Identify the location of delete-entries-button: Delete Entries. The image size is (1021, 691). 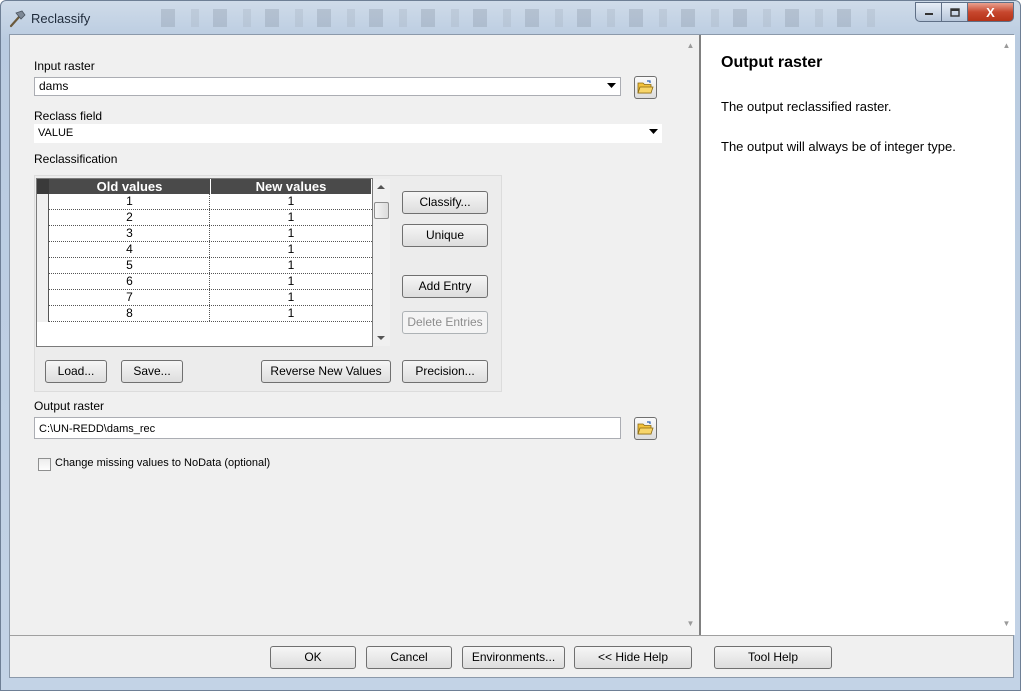
(445, 322).